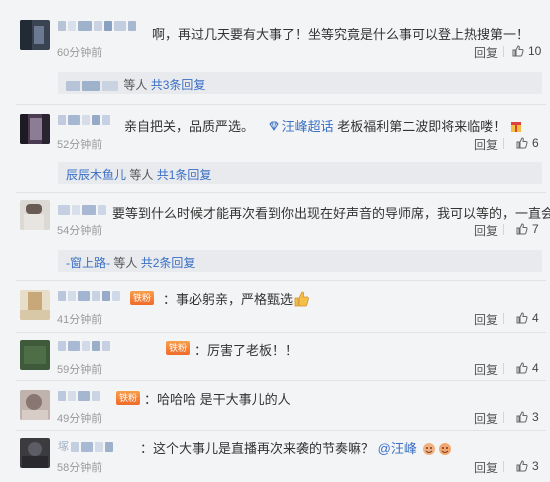 Image resolution: width=550 pixels, height=482 pixels. What do you see at coordinates (236, 298) in the screenshot?
I see `comment-text: ：事必躬亲，严格甄选` at bounding box center [236, 298].